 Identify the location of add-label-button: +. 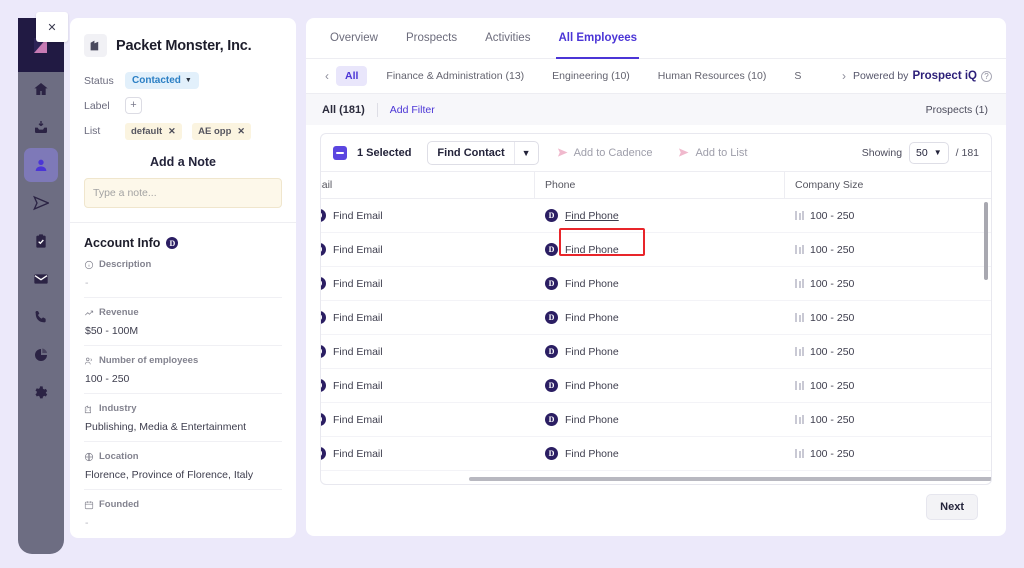
(133, 105).